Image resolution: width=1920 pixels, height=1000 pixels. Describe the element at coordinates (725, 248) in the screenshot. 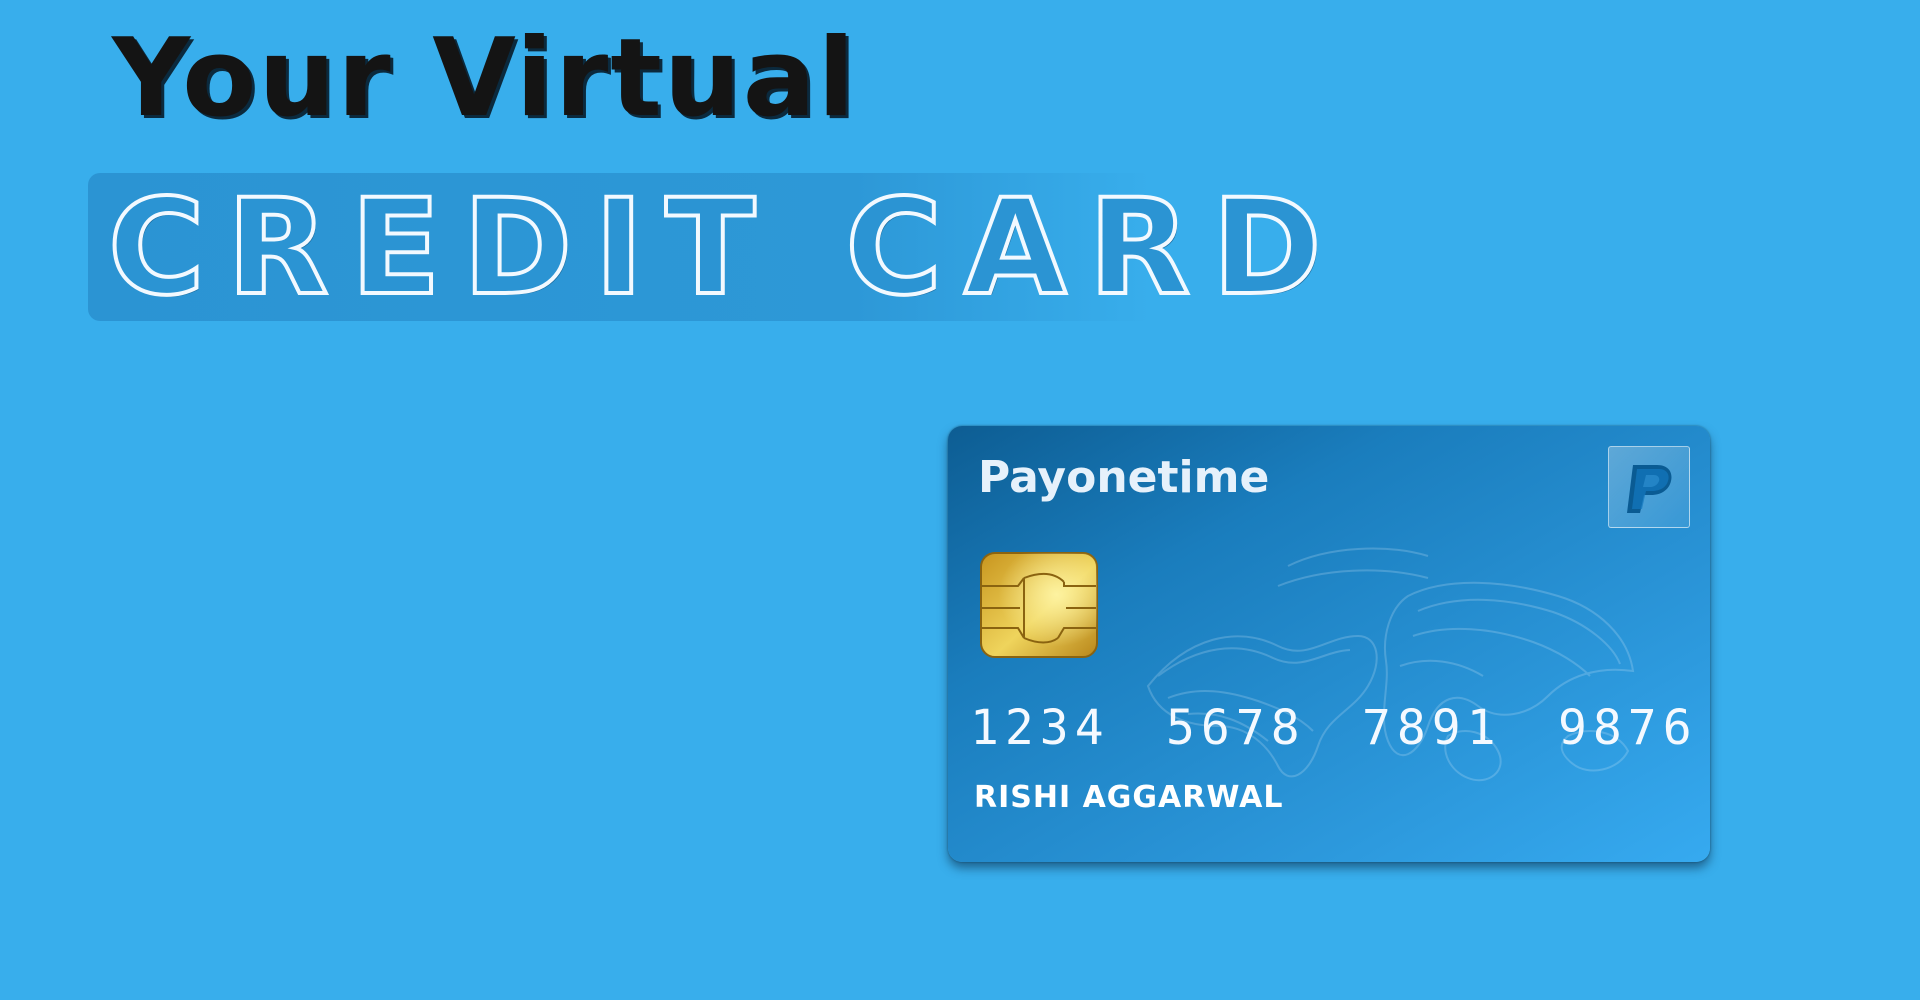

I see `heading-credit-card: CREDIT CARD` at that location.